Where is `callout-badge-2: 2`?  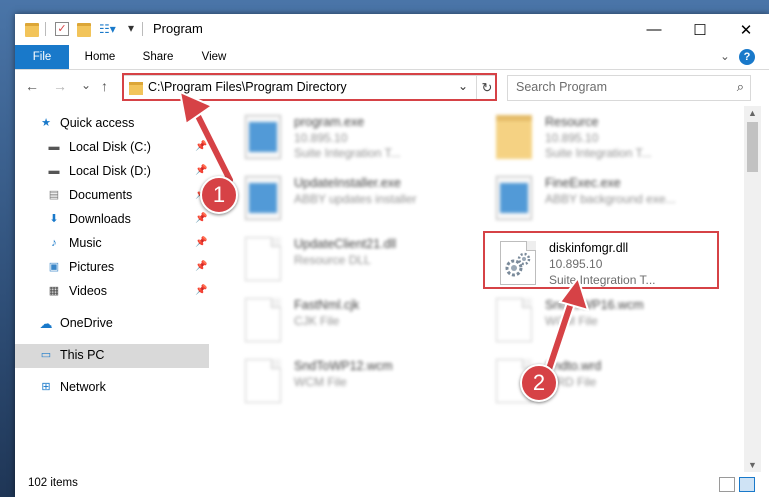 callout-badge-2: 2 is located at coordinates (539, 383).